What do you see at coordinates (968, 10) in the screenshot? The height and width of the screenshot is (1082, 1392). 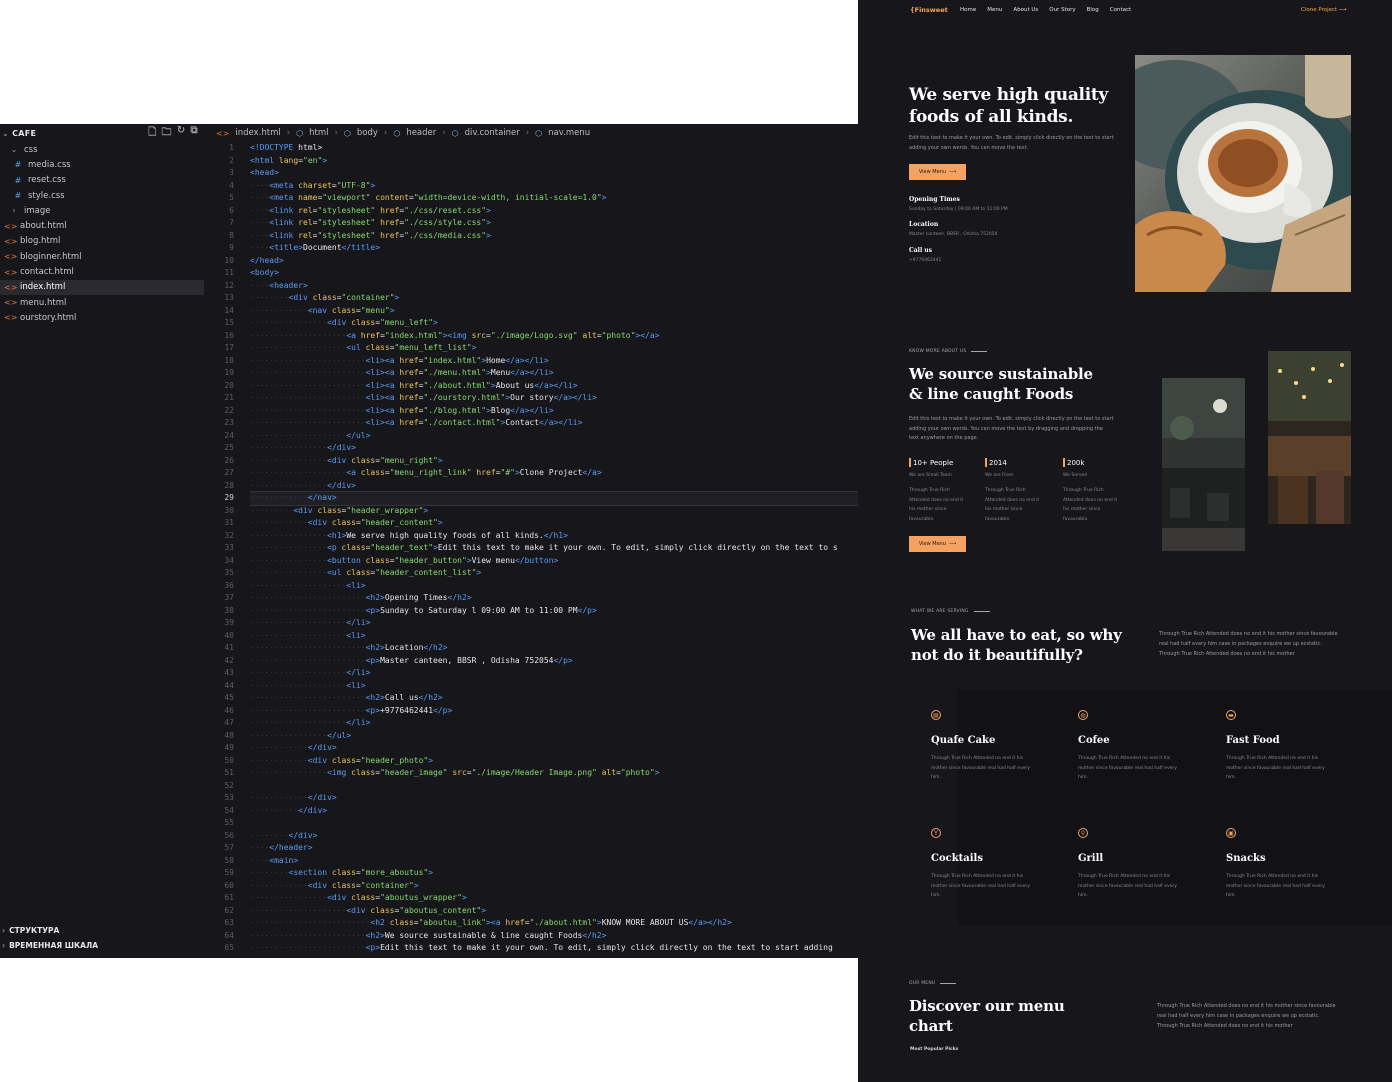 I see `nav-link: Home` at bounding box center [968, 10].